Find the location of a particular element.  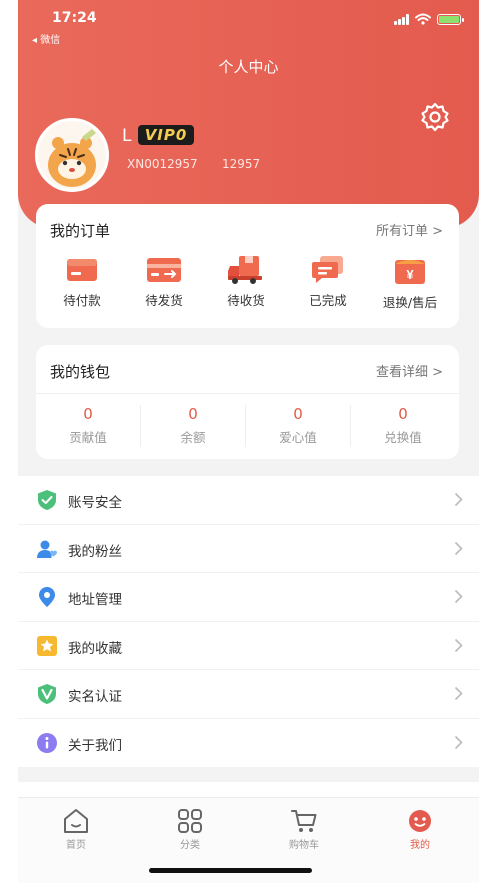

wallet-contribution: 0 贡献值 is located at coordinates (88, 425).